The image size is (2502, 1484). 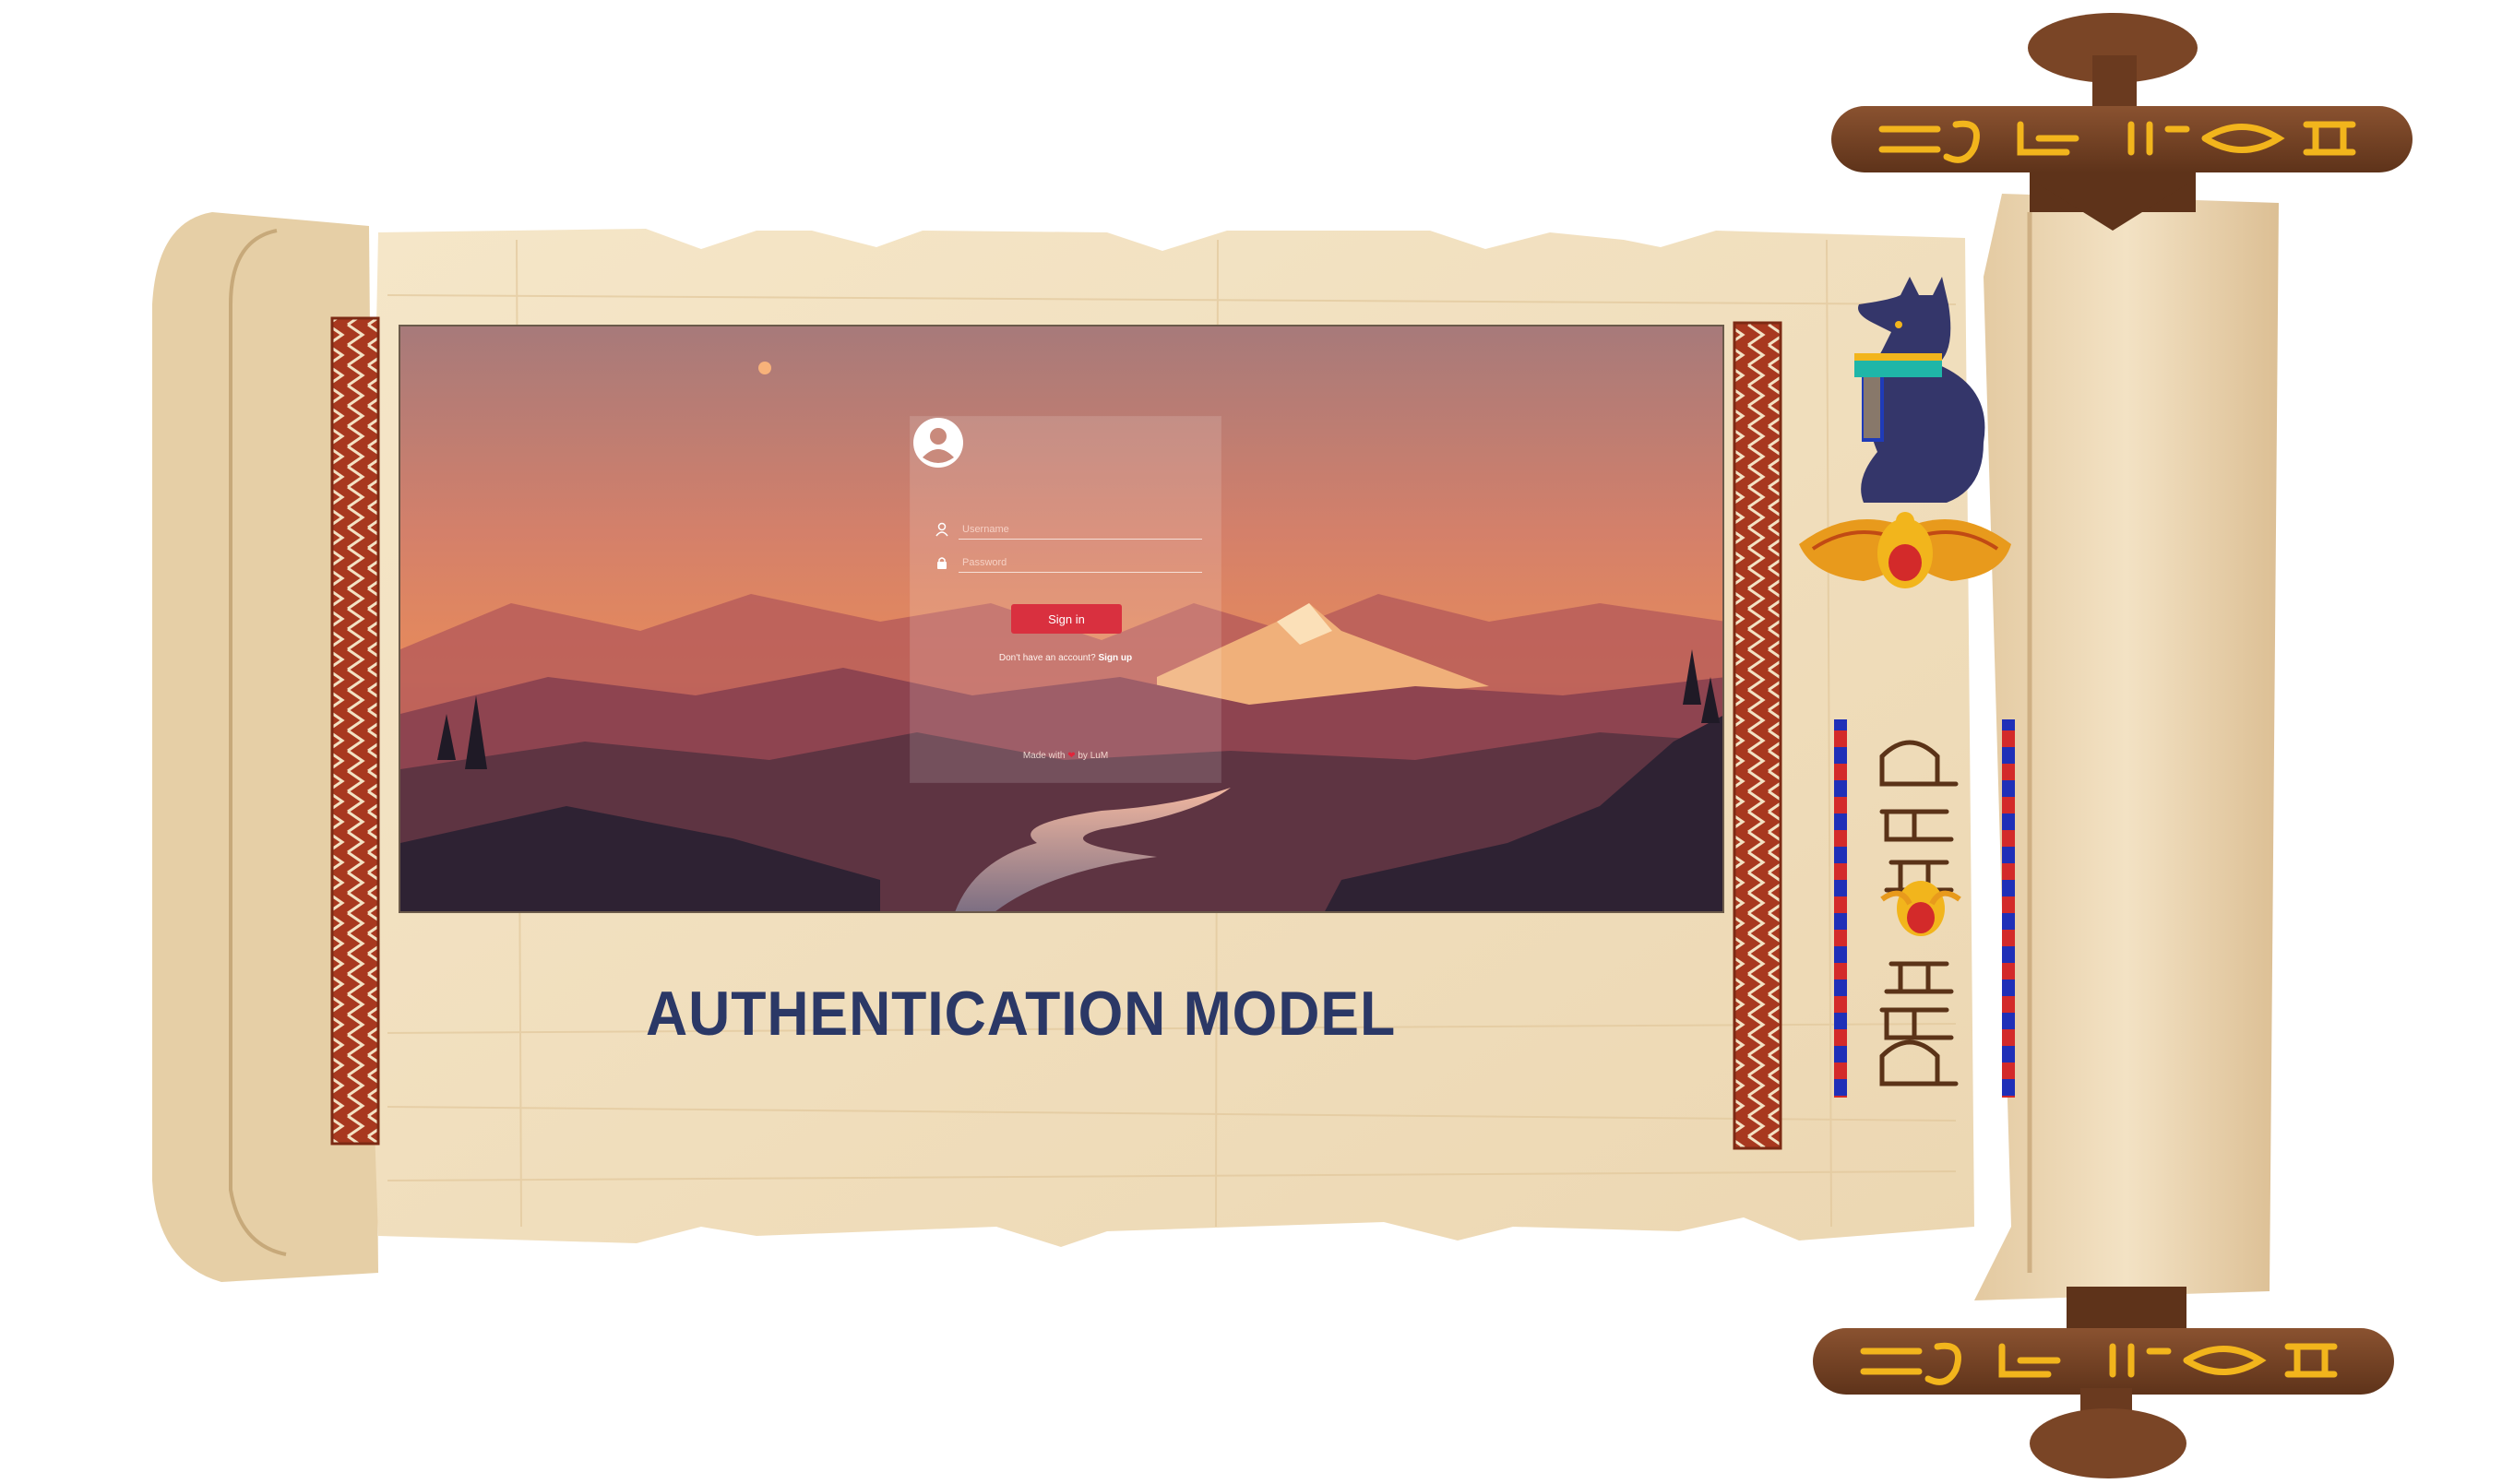 I want to click on slide-title: AUTHENTICATION MODEL, so click(x=1021, y=1014).